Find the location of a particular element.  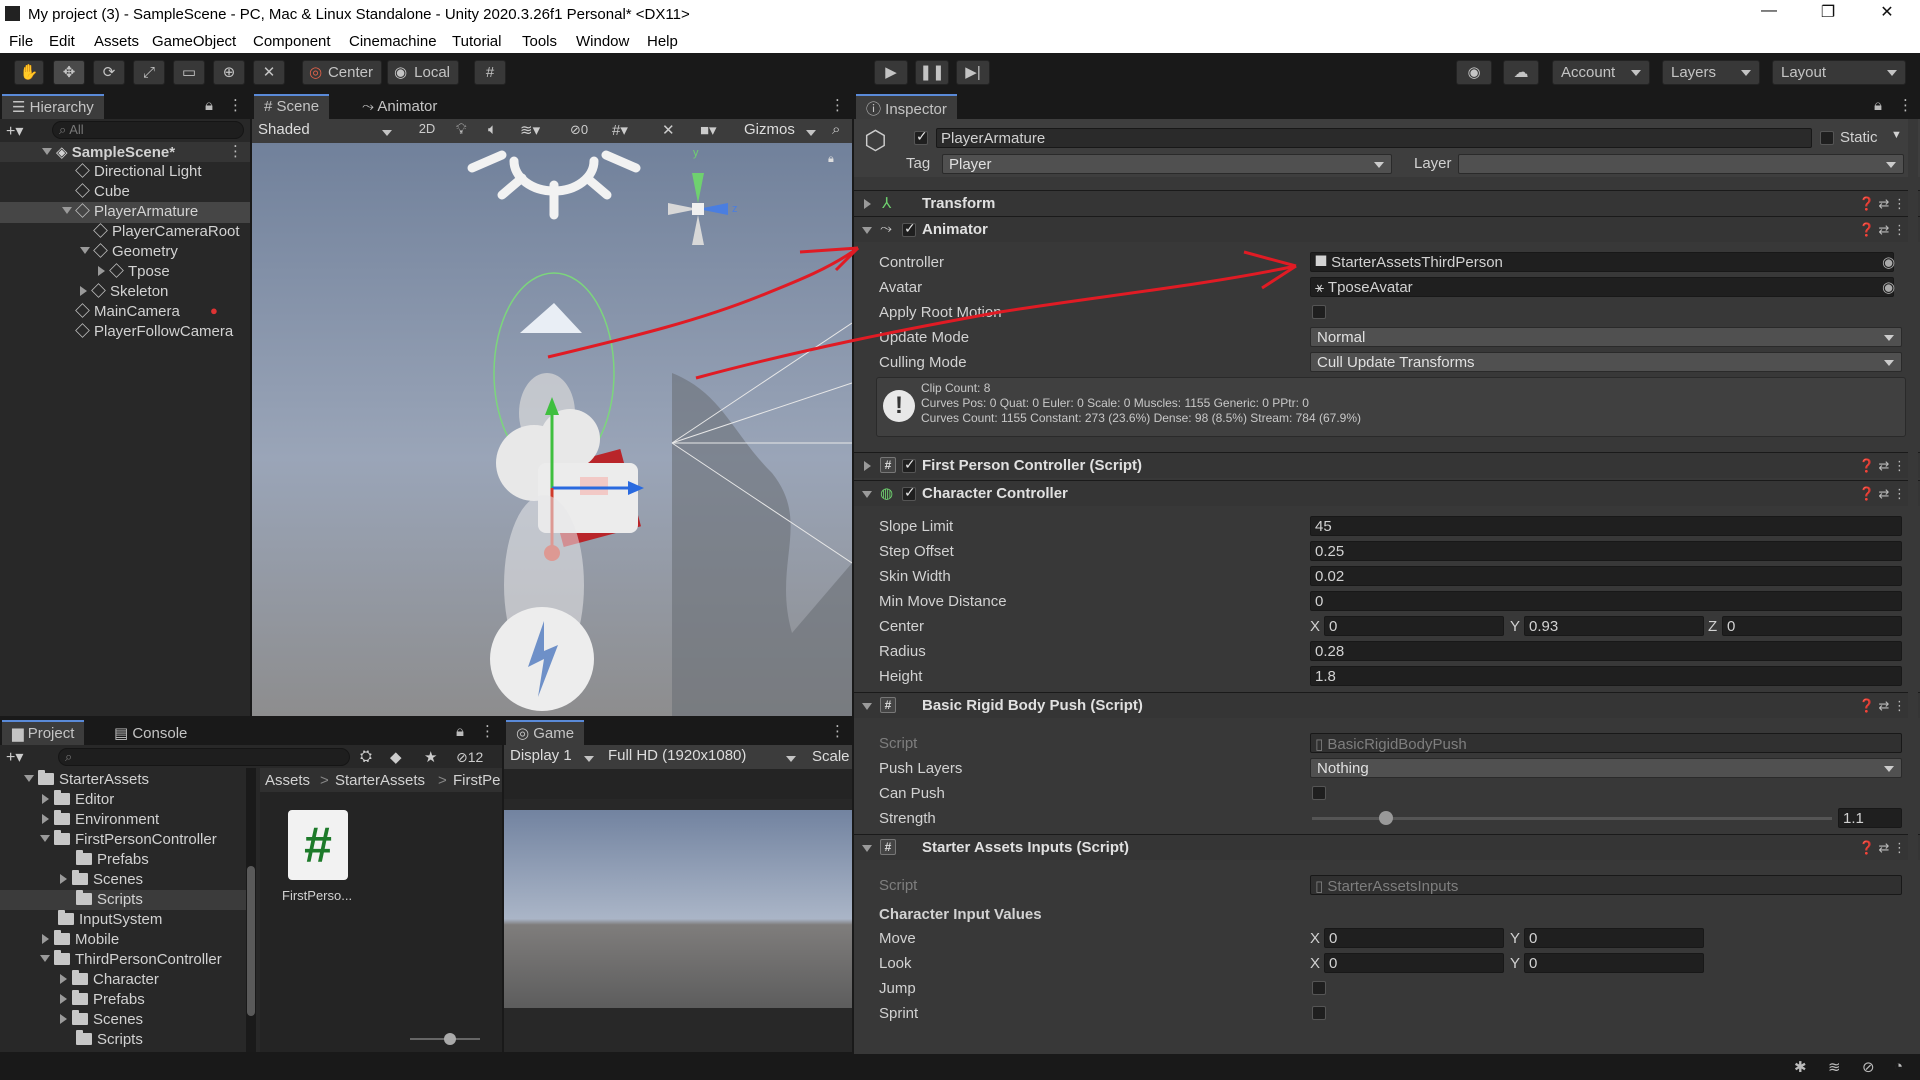

annotation-arrows is located at coordinates (922, 313).